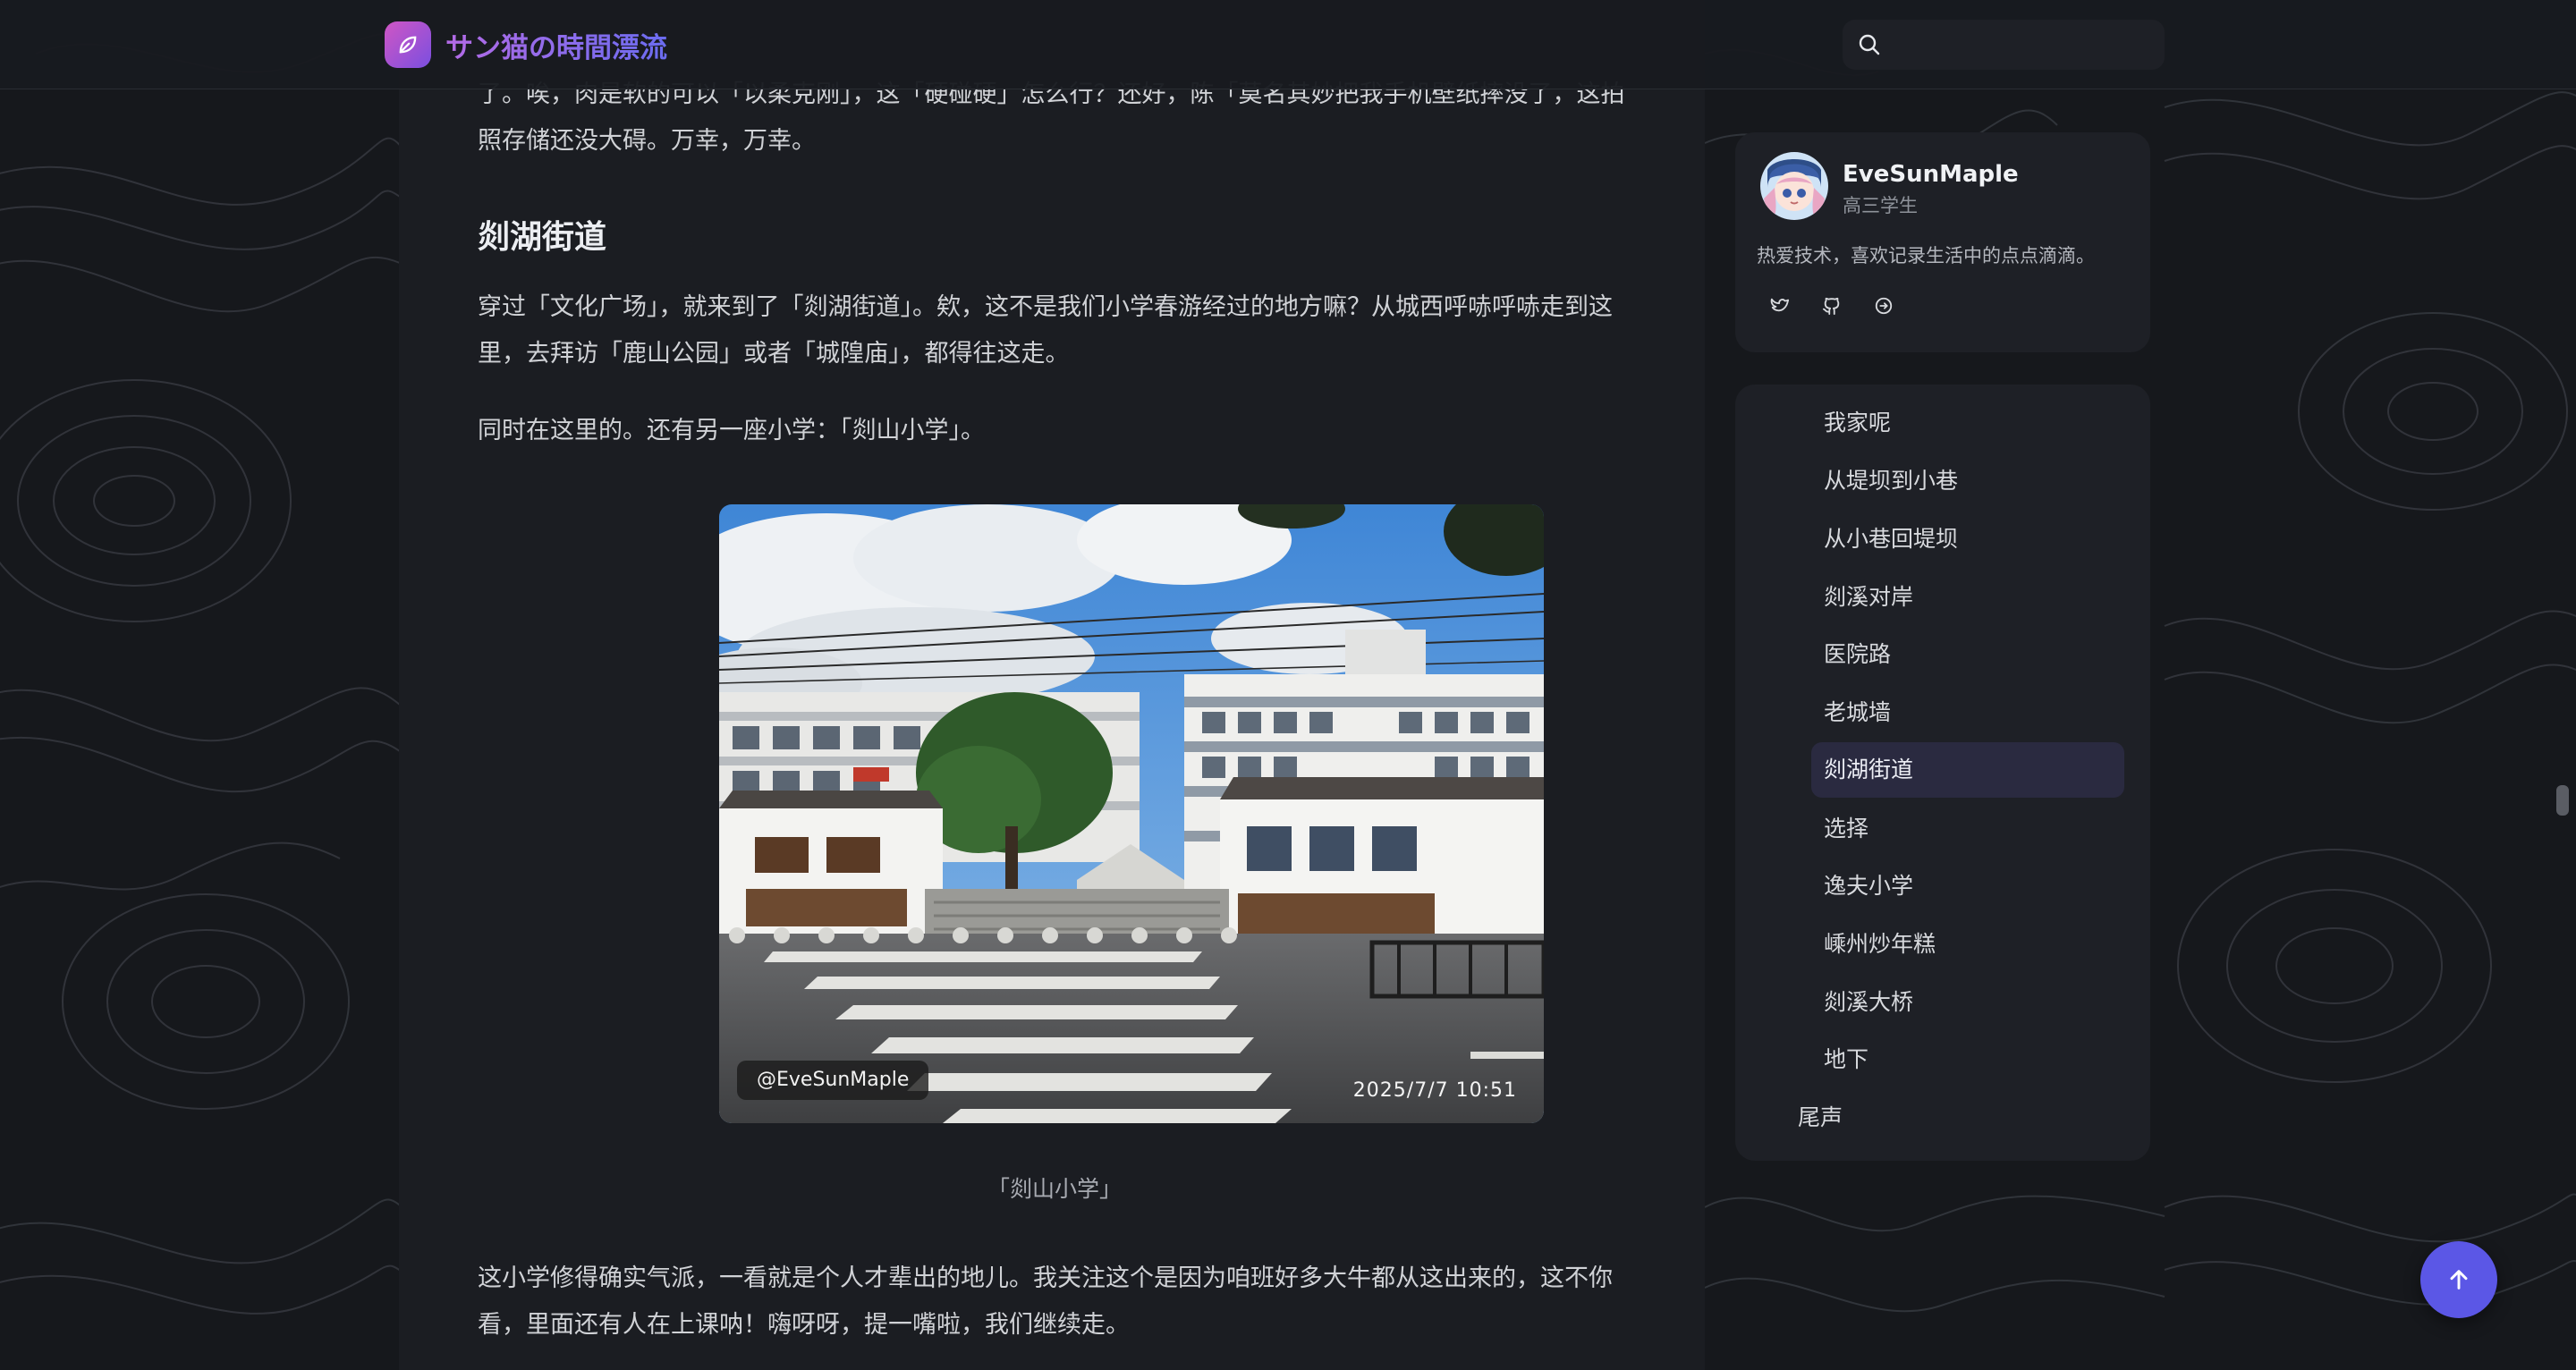  Describe the element at coordinates (556, 45) in the screenshot. I see `brand-title: サン猫の時間漂流` at that location.